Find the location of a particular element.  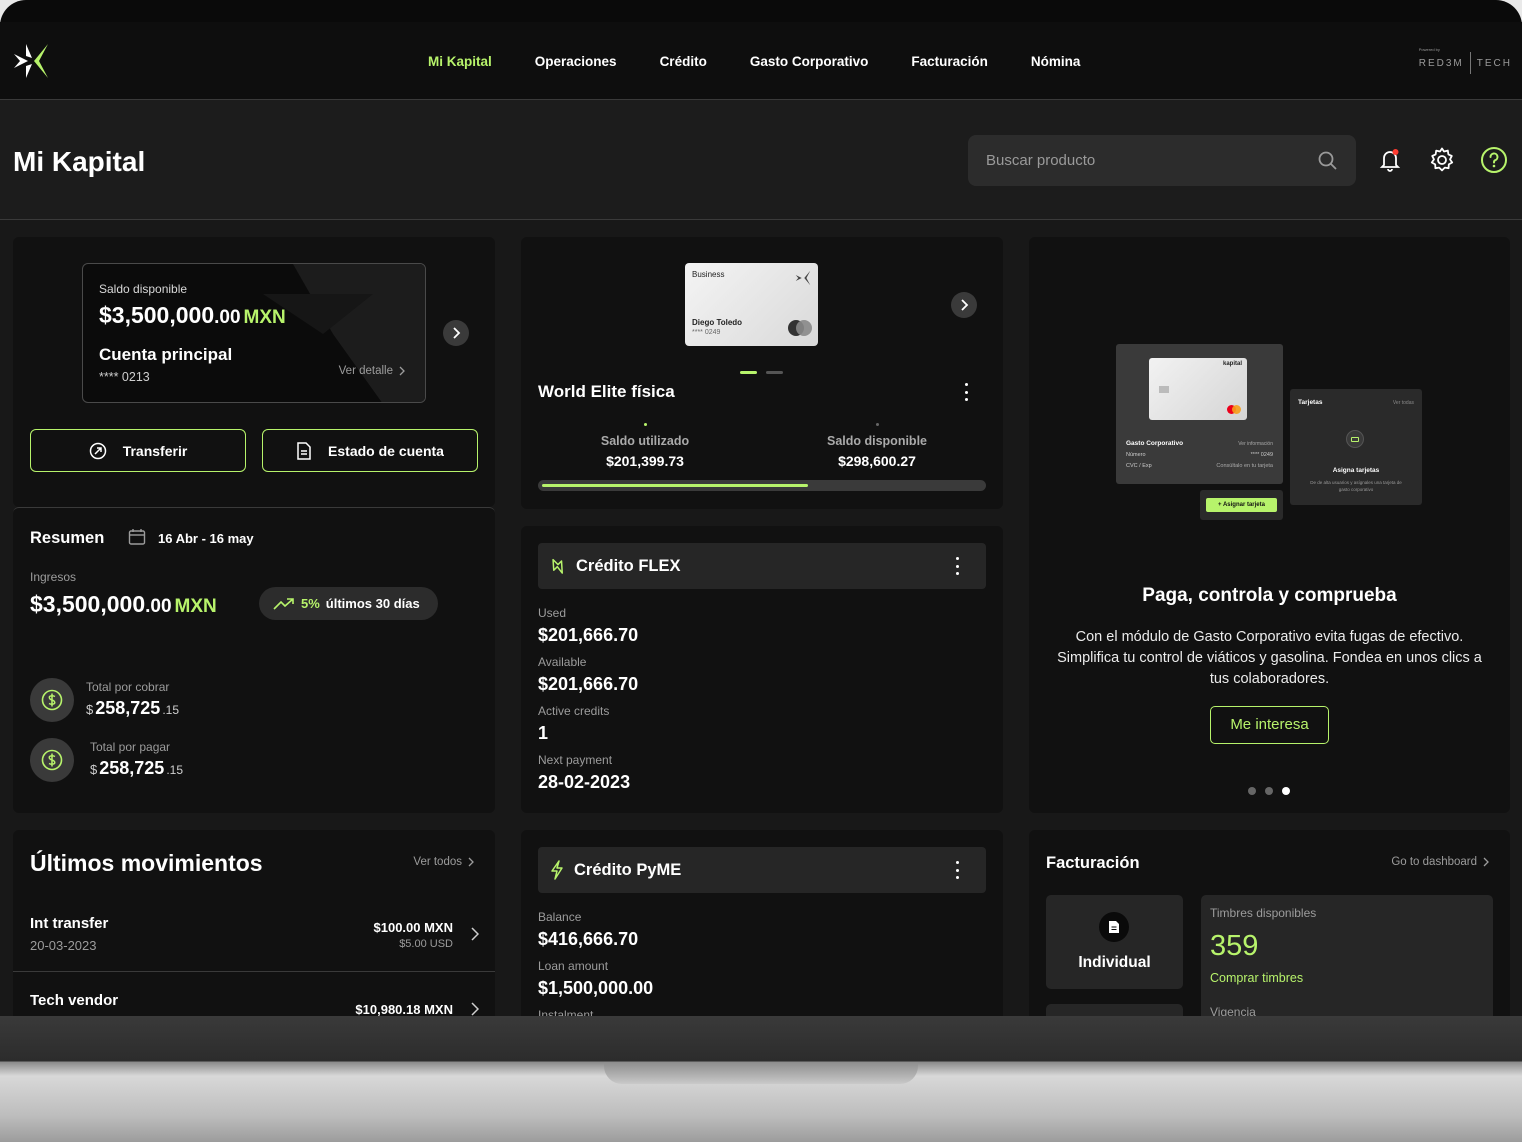

gear-icon is located at coordinates (1442, 160).